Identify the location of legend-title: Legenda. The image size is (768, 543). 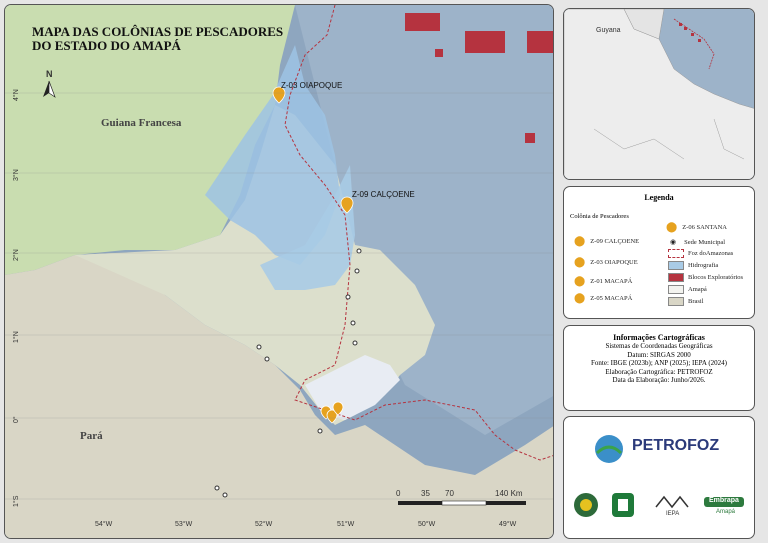
(659, 197).